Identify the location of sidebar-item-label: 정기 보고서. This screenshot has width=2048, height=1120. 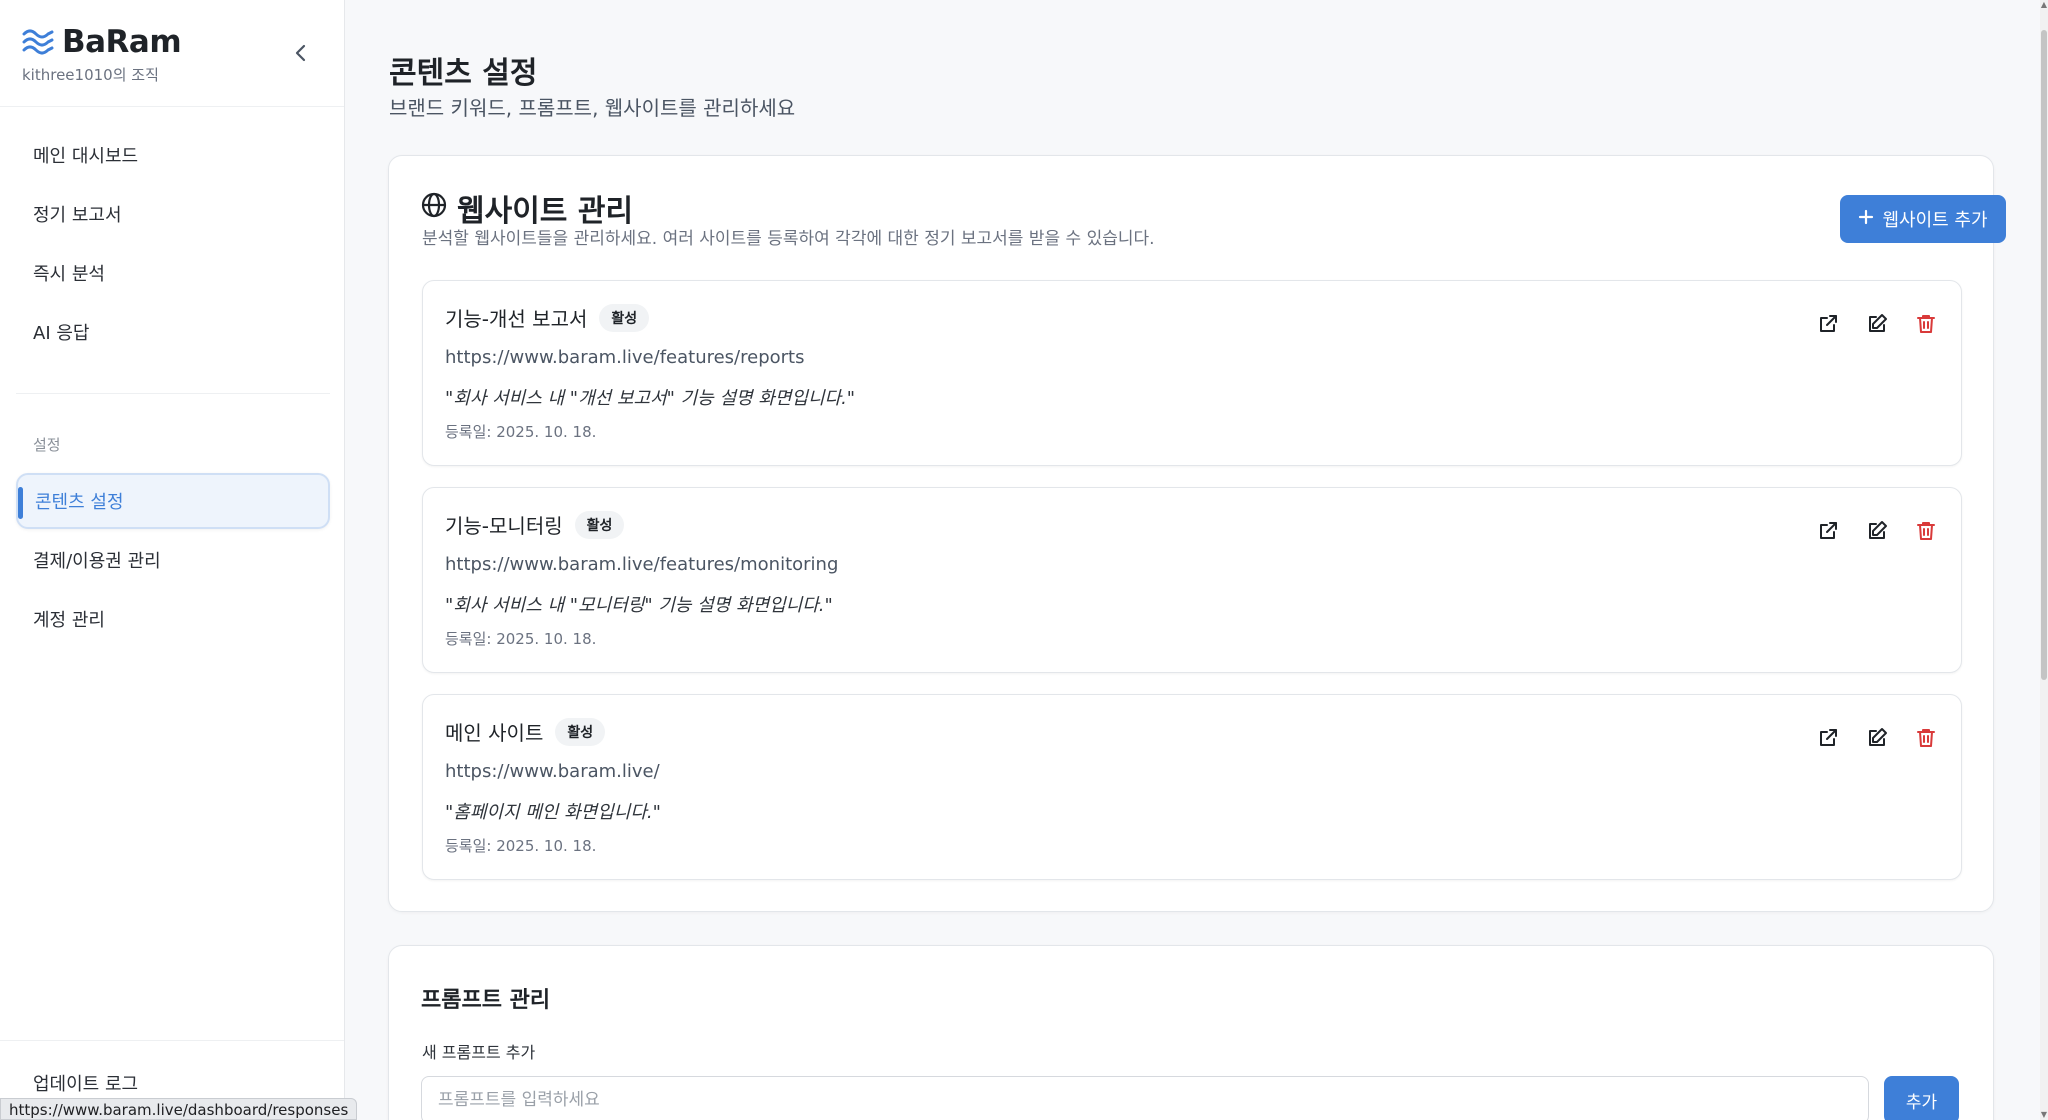
(77, 215).